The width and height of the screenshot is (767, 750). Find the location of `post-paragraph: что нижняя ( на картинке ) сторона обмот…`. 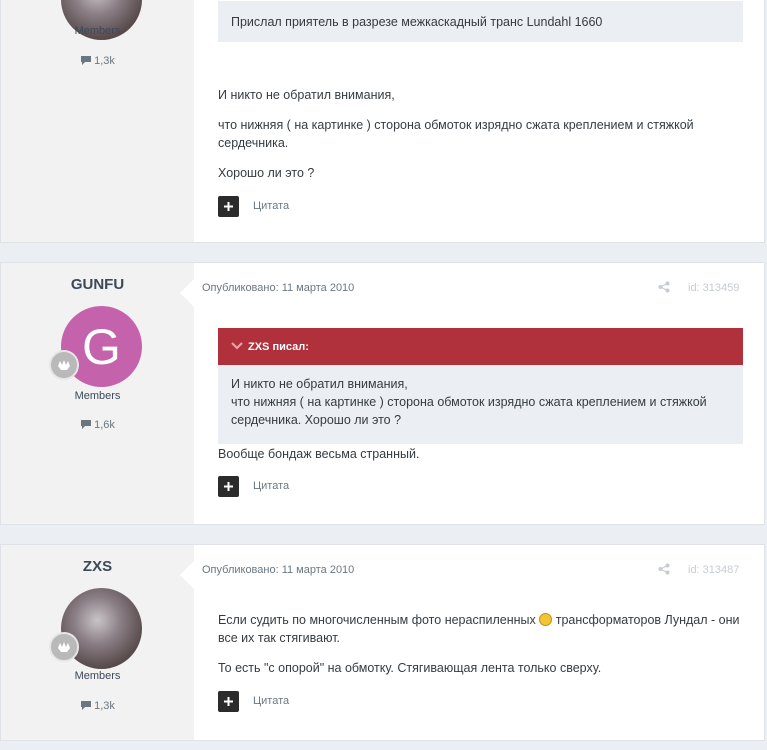

post-paragraph: что нижняя ( на картинке ) сторона обмот… is located at coordinates (456, 134).